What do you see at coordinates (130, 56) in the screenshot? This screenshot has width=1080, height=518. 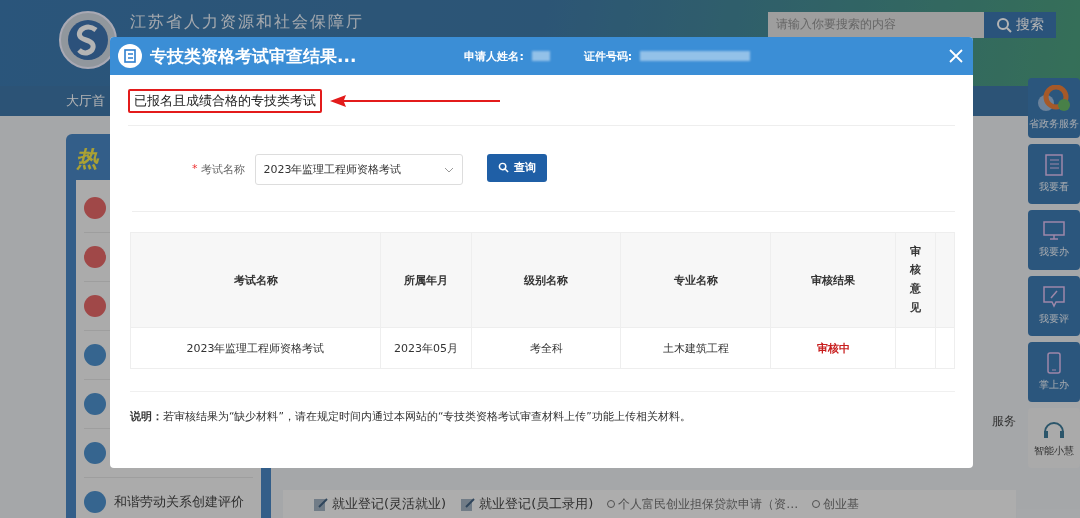 I see `list-icon` at bounding box center [130, 56].